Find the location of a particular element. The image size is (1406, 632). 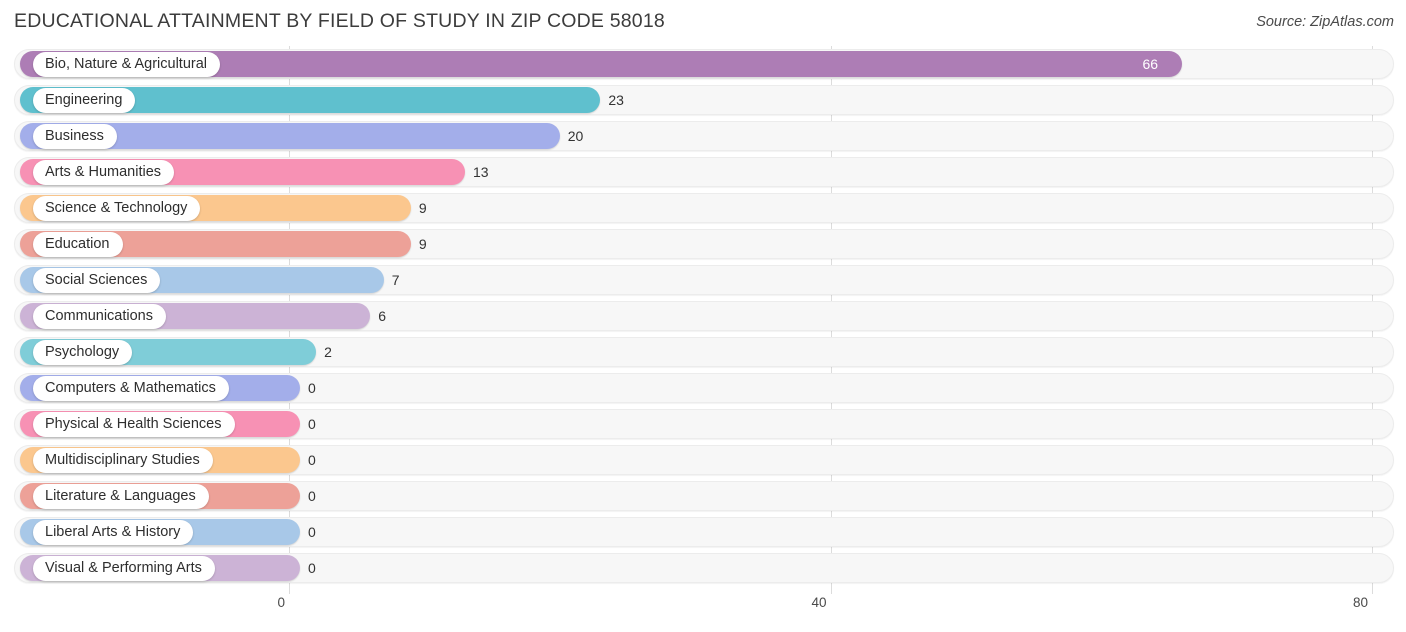

bar-label-pill: Psychology is located at coordinates (83, 352).